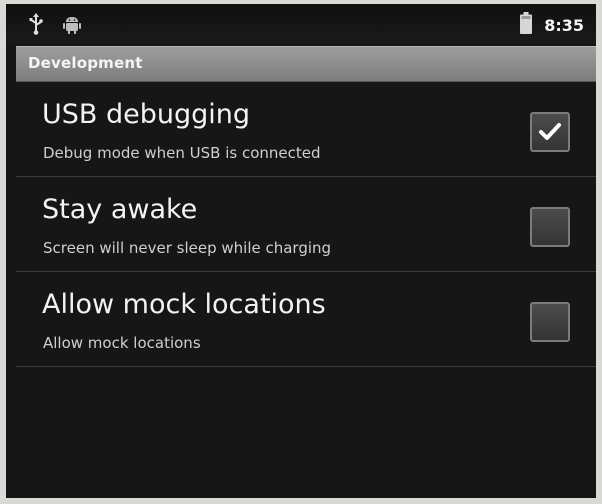 The width and height of the screenshot is (602, 504). I want to click on preference-summary: Screen will never sleep while charging, so click(187, 248).